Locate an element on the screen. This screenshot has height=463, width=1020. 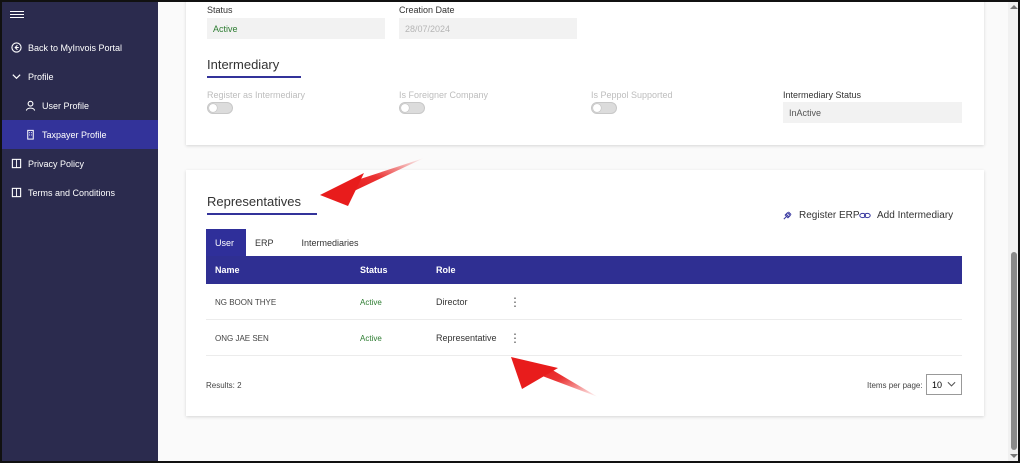
tab-intermediaries: Intermediaries is located at coordinates (330, 242).